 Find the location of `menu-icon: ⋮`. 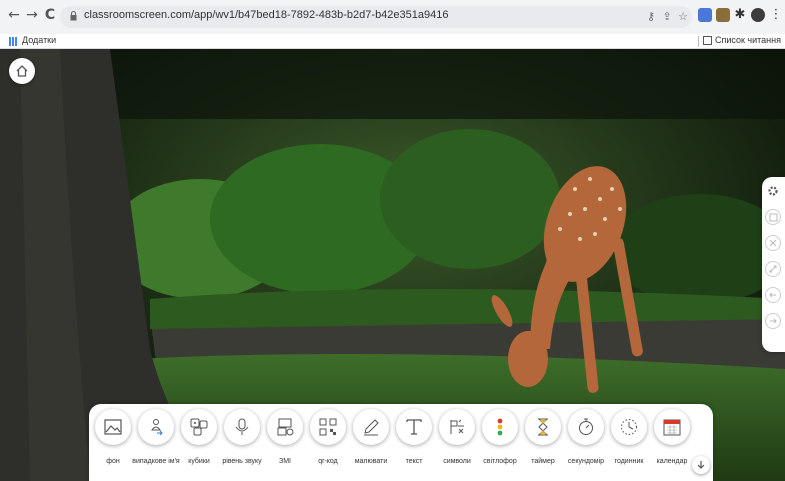

menu-icon: ⋮ is located at coordinates (776, 15).